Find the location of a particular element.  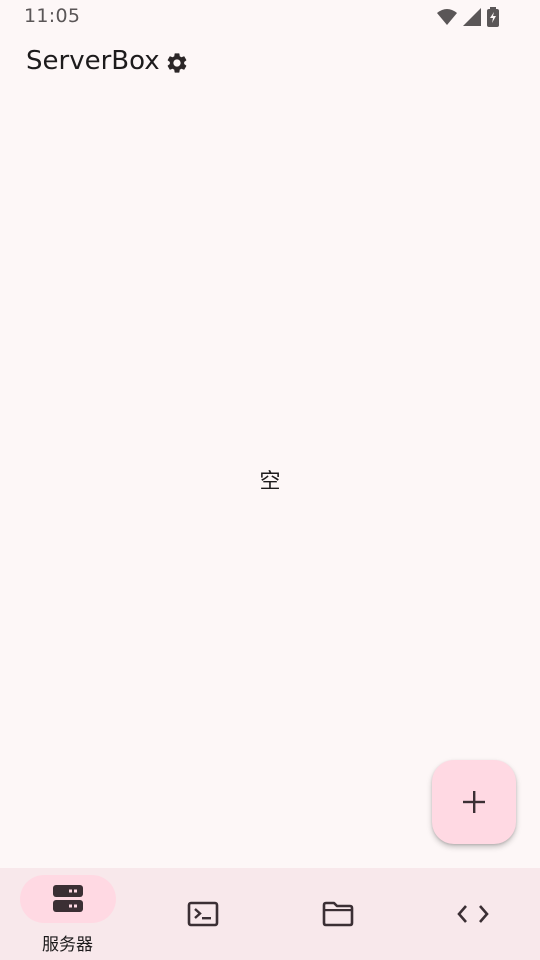

folder-icon is located at coordinates (337, 914).